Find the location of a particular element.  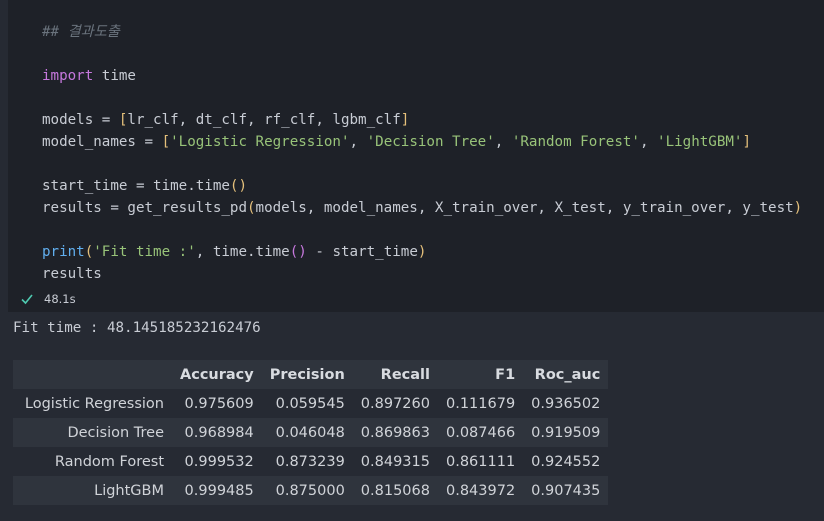

string-literal: 'Random Forest' is located at coordinates (575, 142).